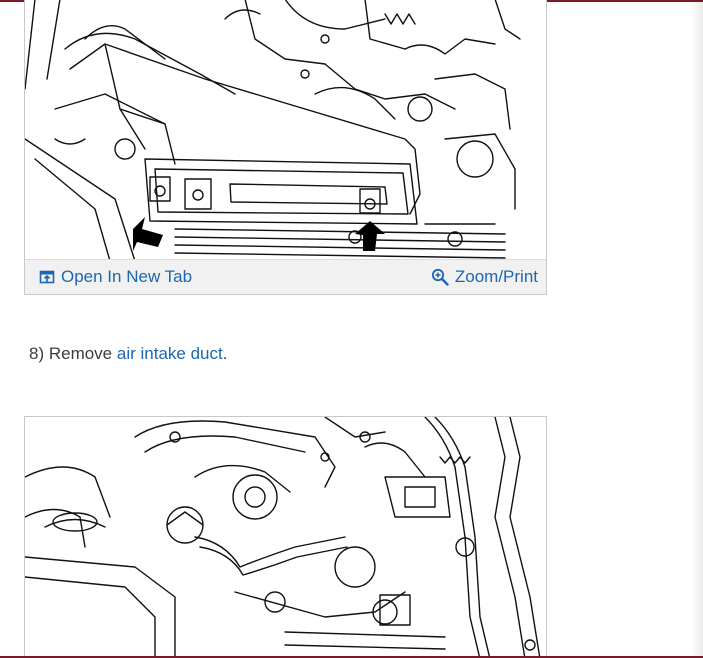  I want to click on zoom-in-icon, so click(440, 277).